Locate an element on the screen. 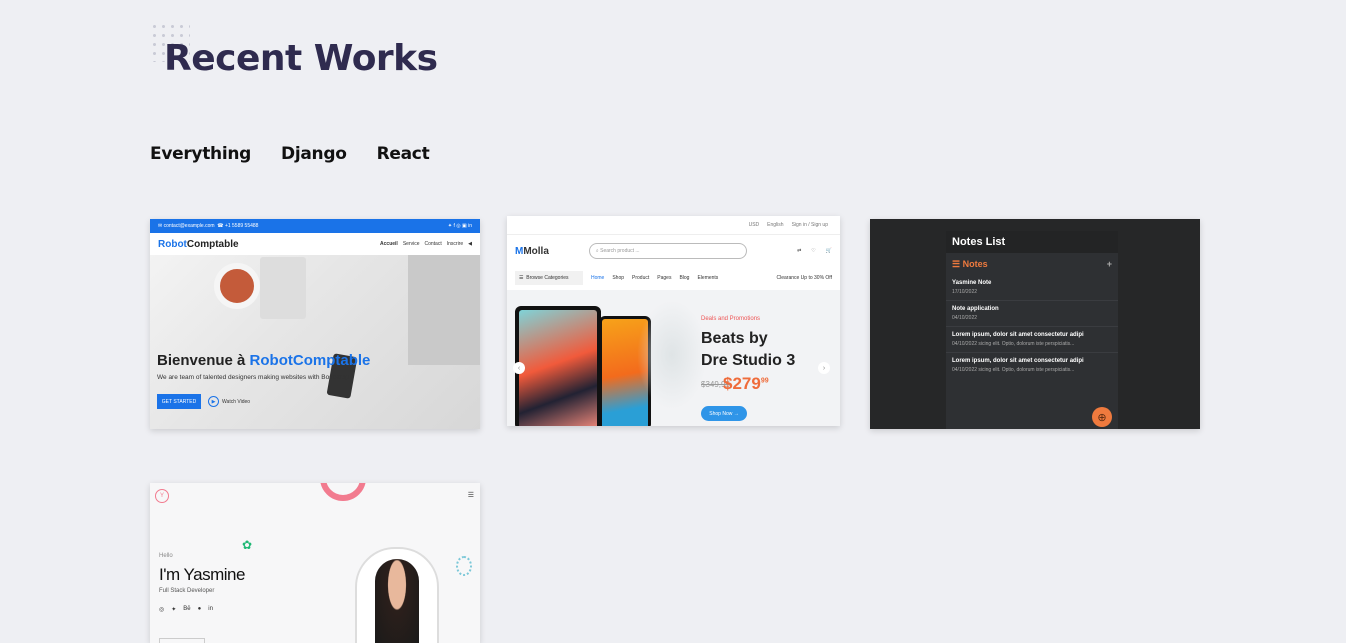 Image resolution: width=1346 pixels, height=643 pixels. wishlist-icon: ♡ is located at coordinates (813, 251).